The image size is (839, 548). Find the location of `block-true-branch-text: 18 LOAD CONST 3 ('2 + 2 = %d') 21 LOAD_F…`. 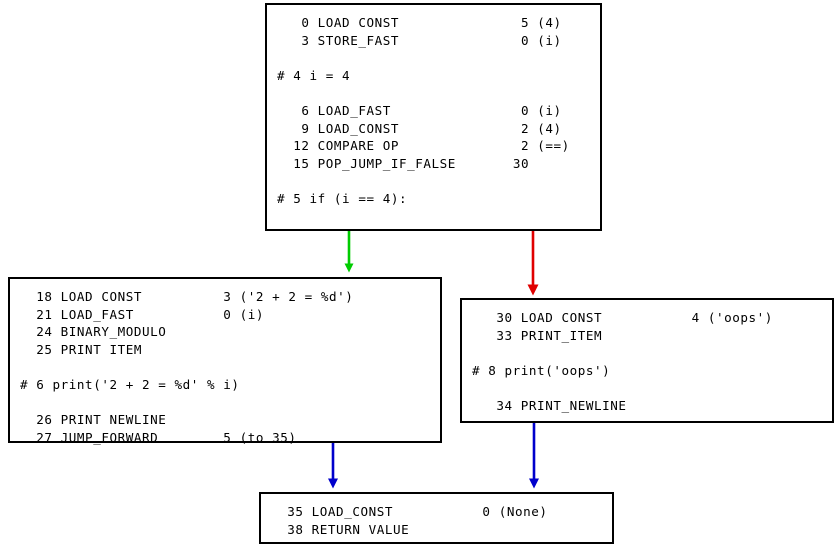

block-true-branch-text: 18 LOAD CONST 3 ('2 + 2 = %d') 21 LOAD_F… is located at coordinates (187, 367).